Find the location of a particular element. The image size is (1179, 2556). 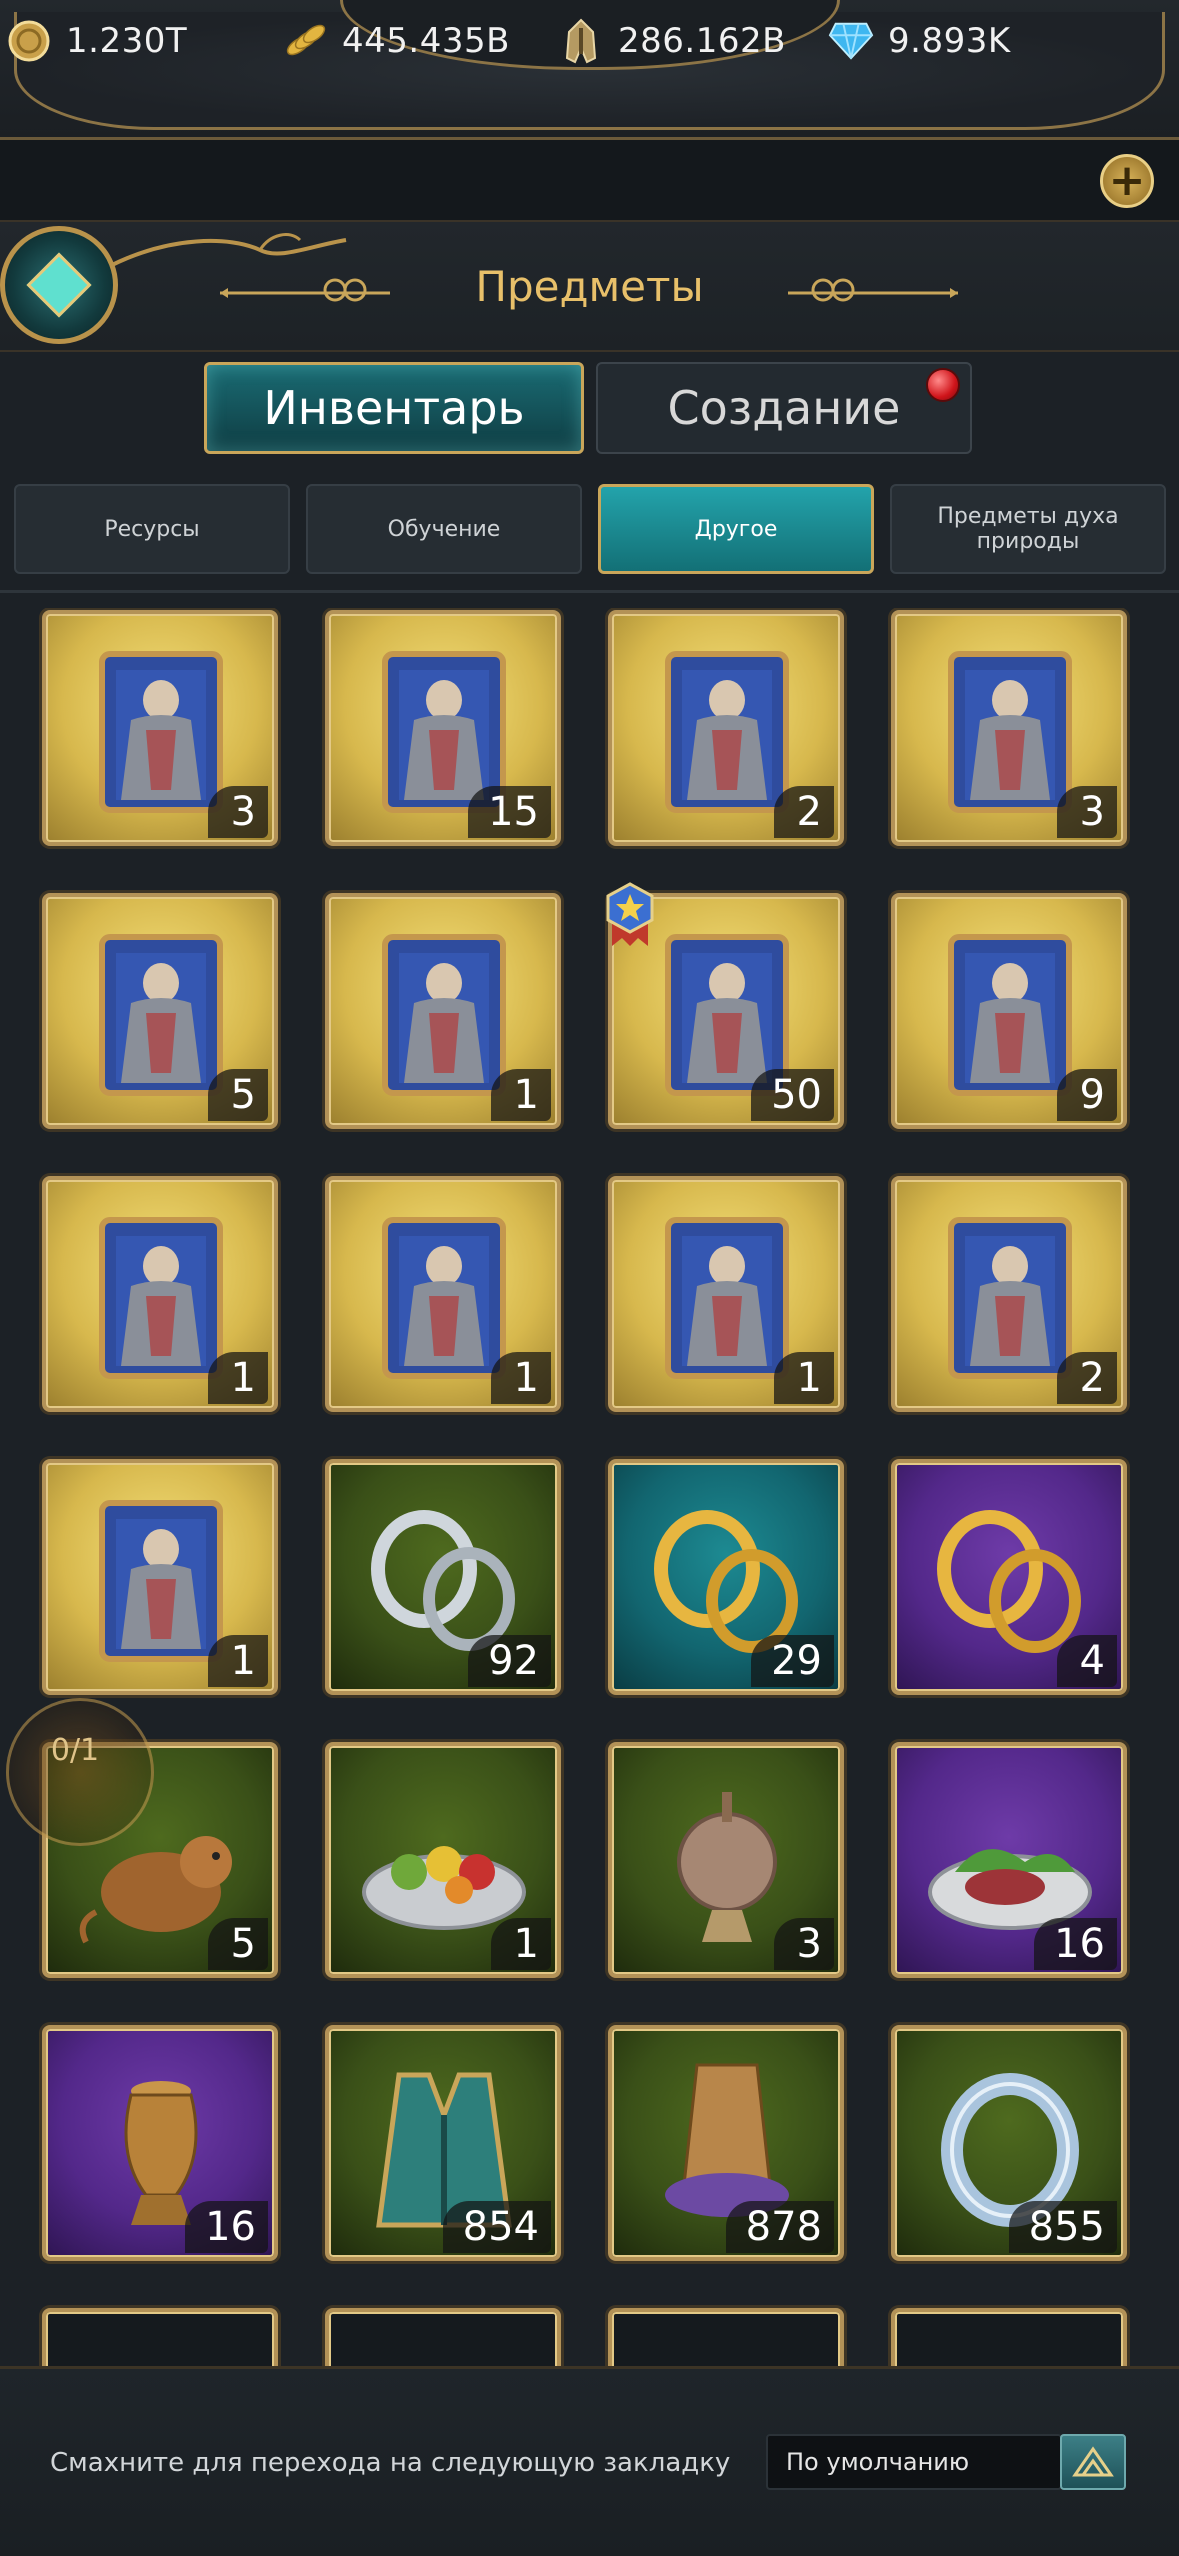

plus-icon: + is located at coordinates (1127, 180).